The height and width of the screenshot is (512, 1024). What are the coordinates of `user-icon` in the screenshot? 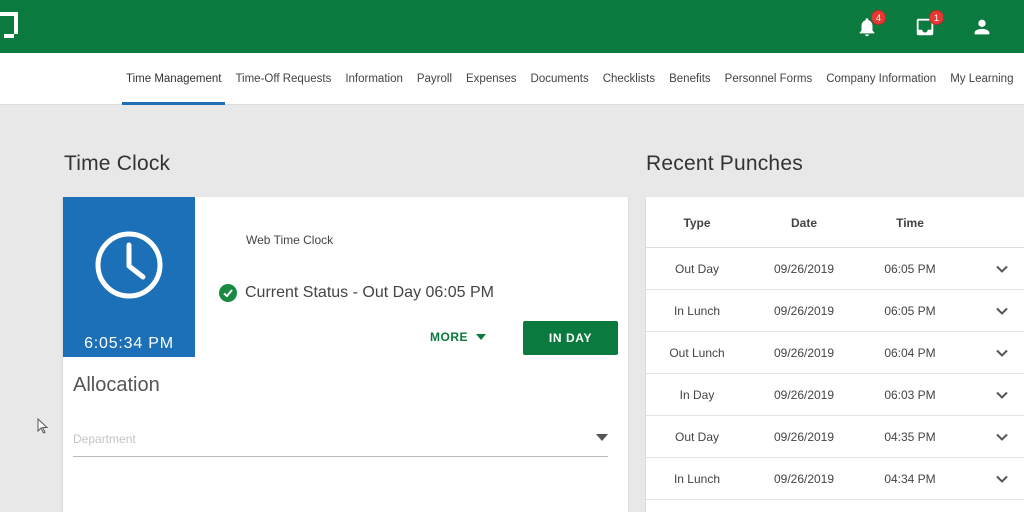 It's located at (982, 27).